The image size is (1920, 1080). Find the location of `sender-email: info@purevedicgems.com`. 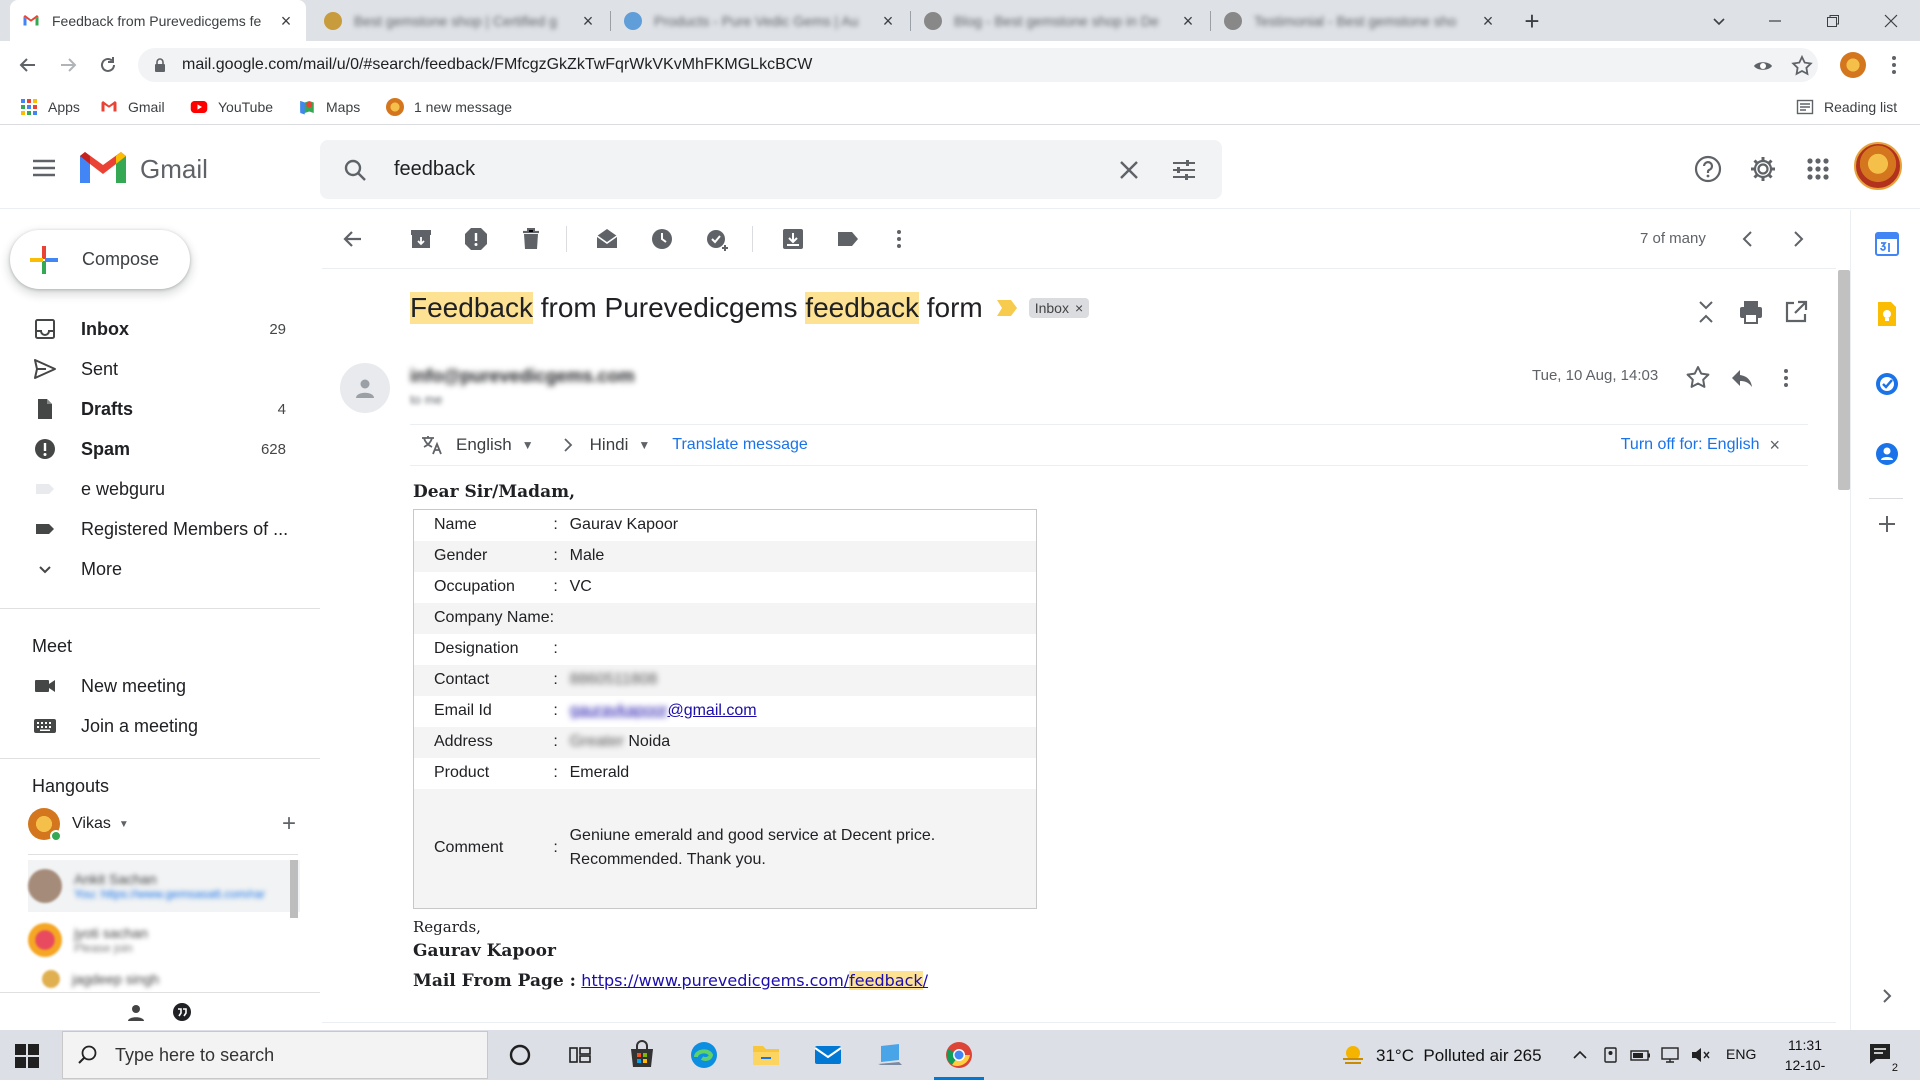

sender-email: info@purevedicgems.com is located at coordinates (522, 376).